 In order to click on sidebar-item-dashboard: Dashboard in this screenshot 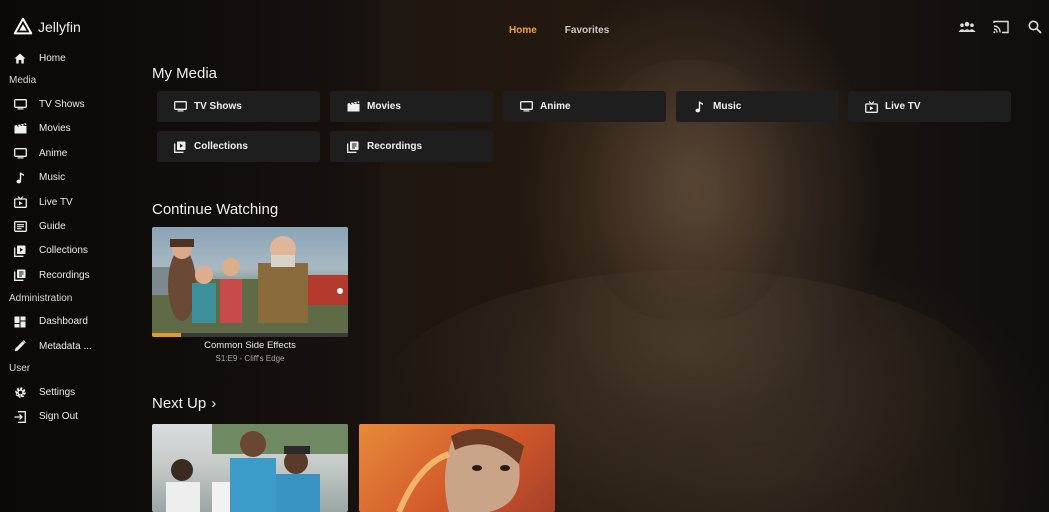, I will do `click(70, 322)`.